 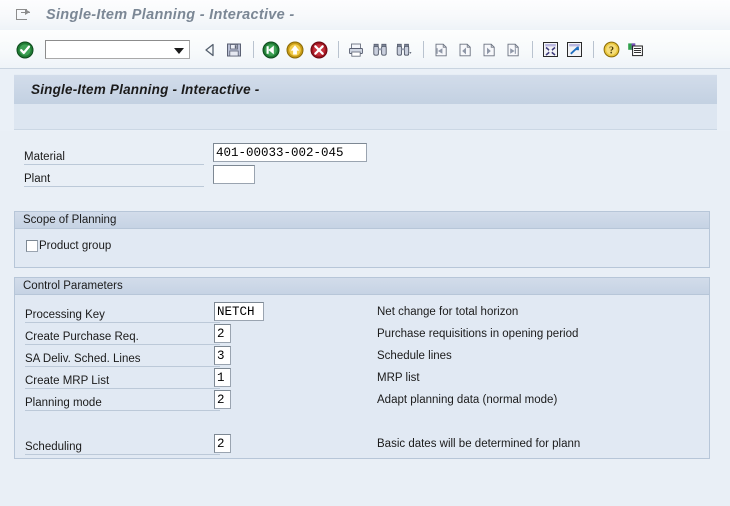 I want to click on back-button, so click(x=210, y=50).